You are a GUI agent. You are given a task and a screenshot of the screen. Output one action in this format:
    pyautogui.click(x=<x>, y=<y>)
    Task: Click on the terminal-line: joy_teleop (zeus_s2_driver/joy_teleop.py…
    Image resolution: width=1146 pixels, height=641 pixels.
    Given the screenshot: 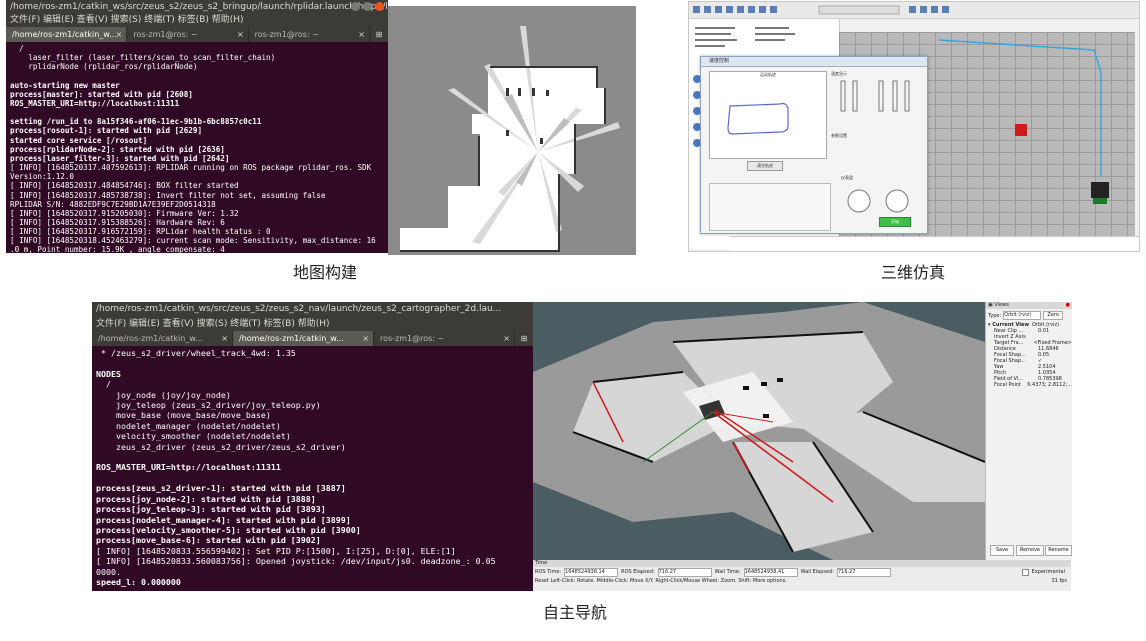 What is the action you would take?
    pyautogui.click(x=208, y=405)
    